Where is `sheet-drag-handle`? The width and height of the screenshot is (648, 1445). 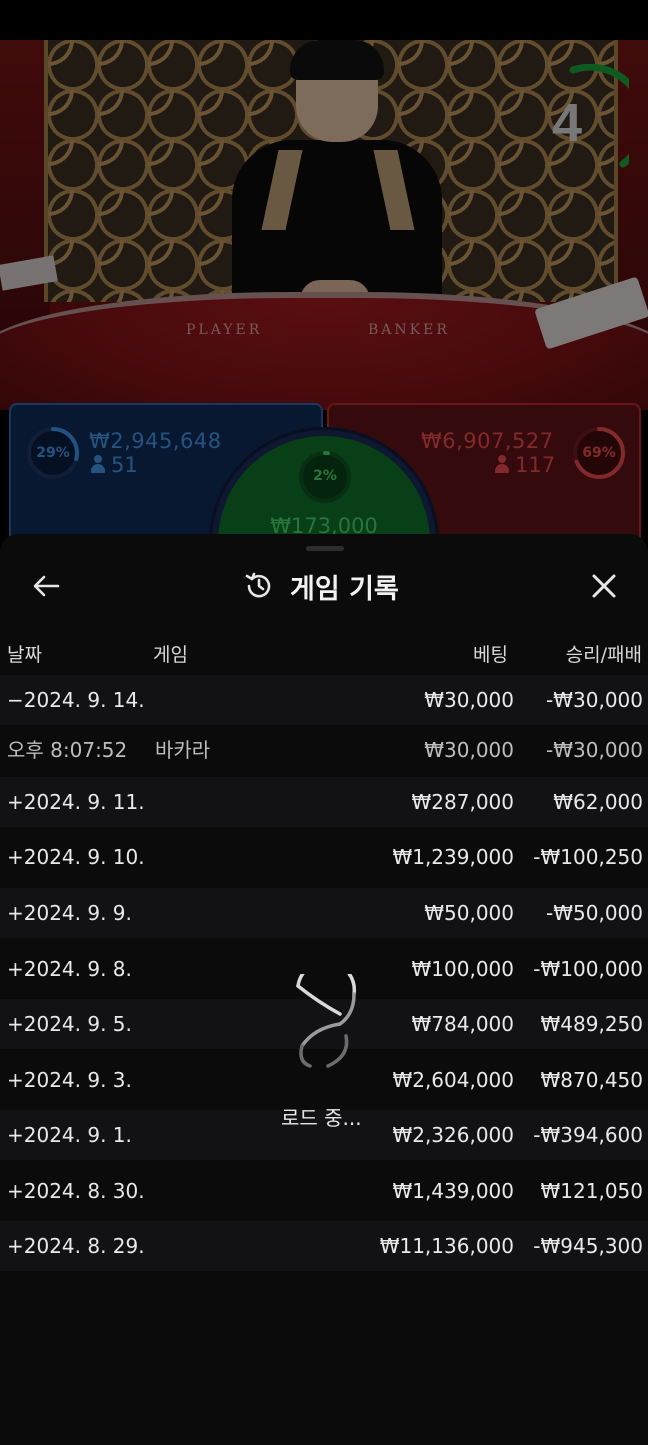
sheet-drag-handle is located at coordinates (325, 548).